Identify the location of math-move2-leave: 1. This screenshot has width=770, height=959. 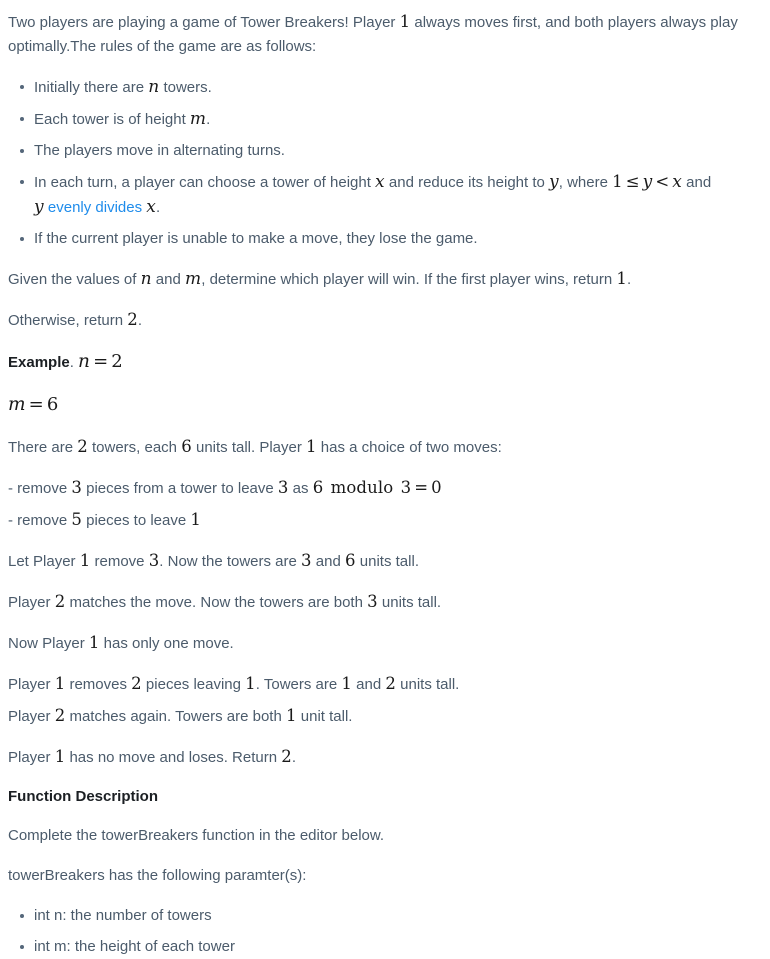
(195, 519).